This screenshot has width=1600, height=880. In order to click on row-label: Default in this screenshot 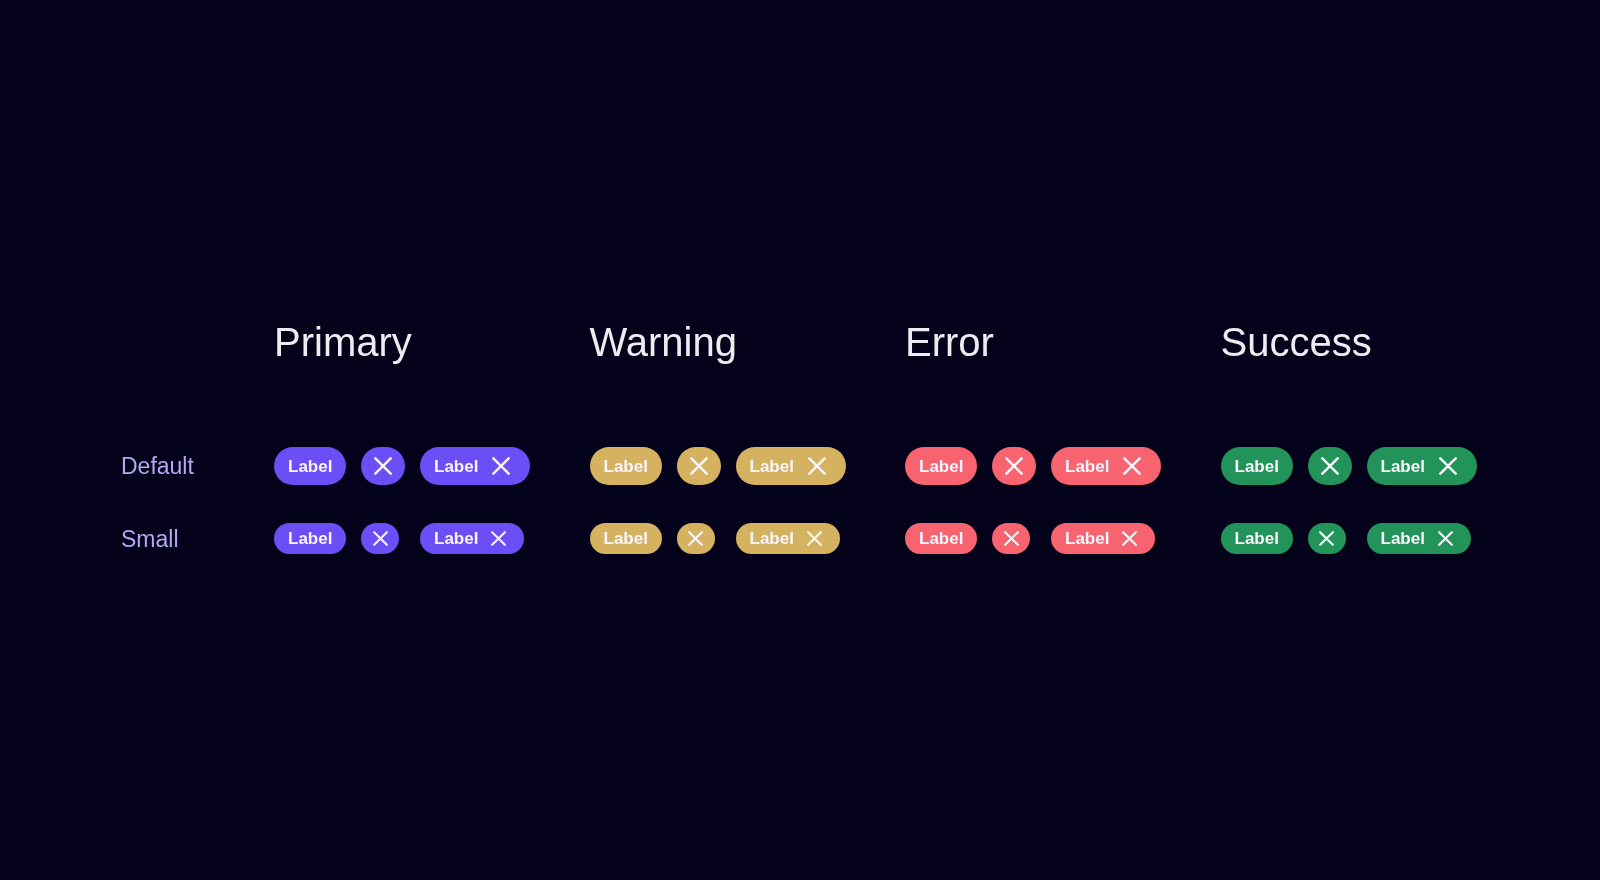, I will do `click(157, 466)`.